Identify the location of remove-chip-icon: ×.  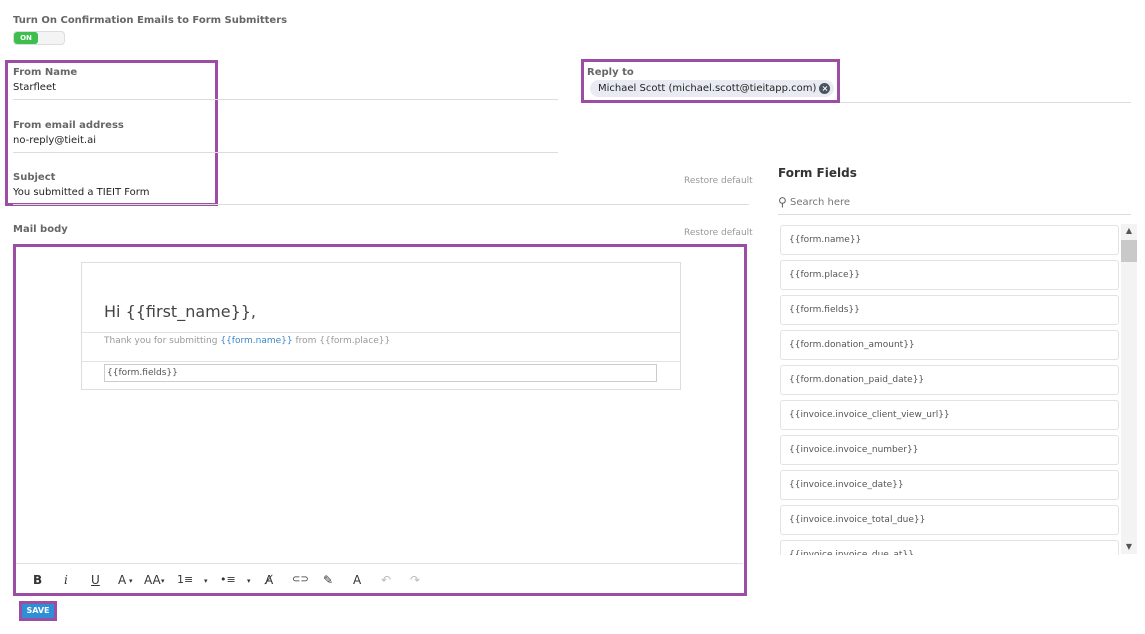
(825, 88).